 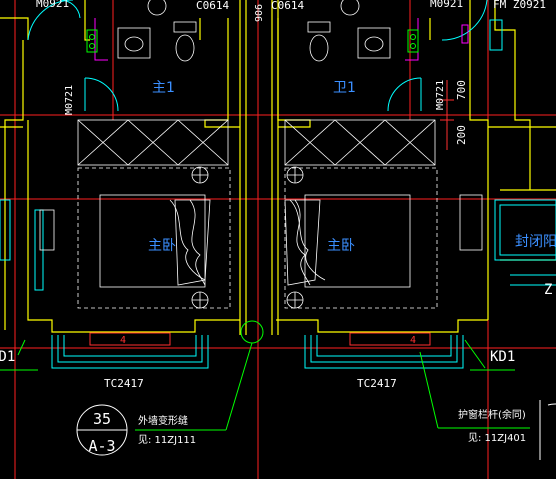 What do you see at coordinates (163, 88) in the screenshot?
I see `room-label-bath-left: 主1` at bounding box center [163, 88].